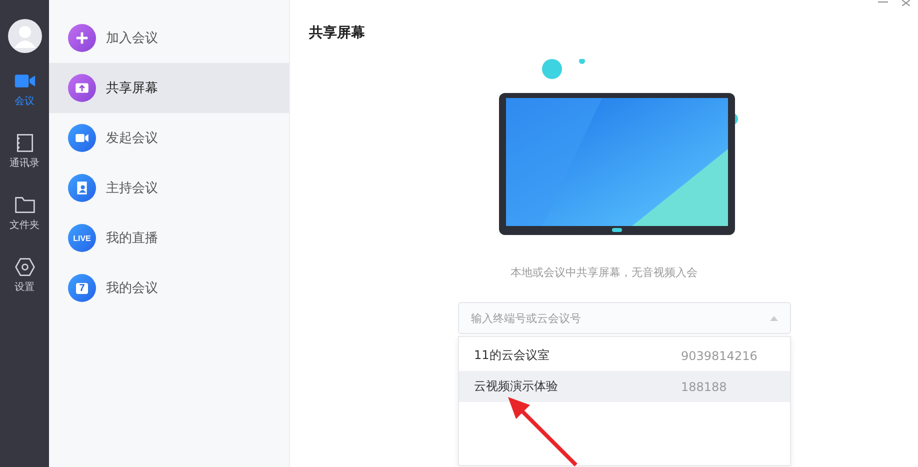 The height and width of the screenshot is (467, 918). I want to click on menu-item: 发起会议, so click(169, 138).